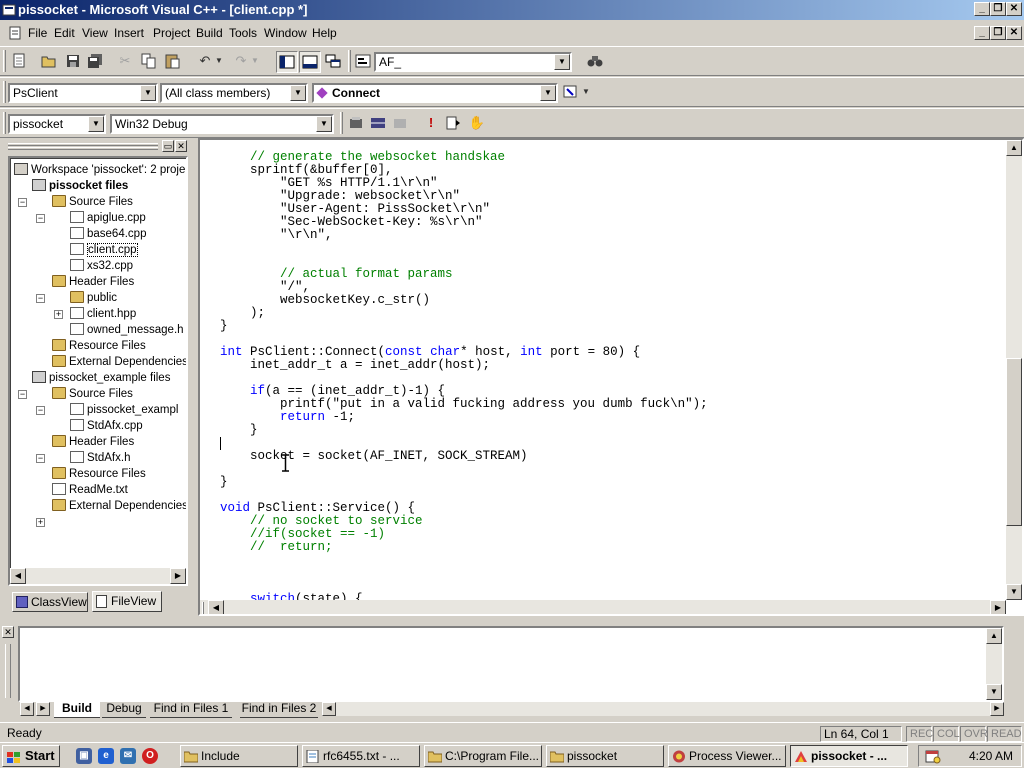  I want to click on go-icon, so click(454, 124).